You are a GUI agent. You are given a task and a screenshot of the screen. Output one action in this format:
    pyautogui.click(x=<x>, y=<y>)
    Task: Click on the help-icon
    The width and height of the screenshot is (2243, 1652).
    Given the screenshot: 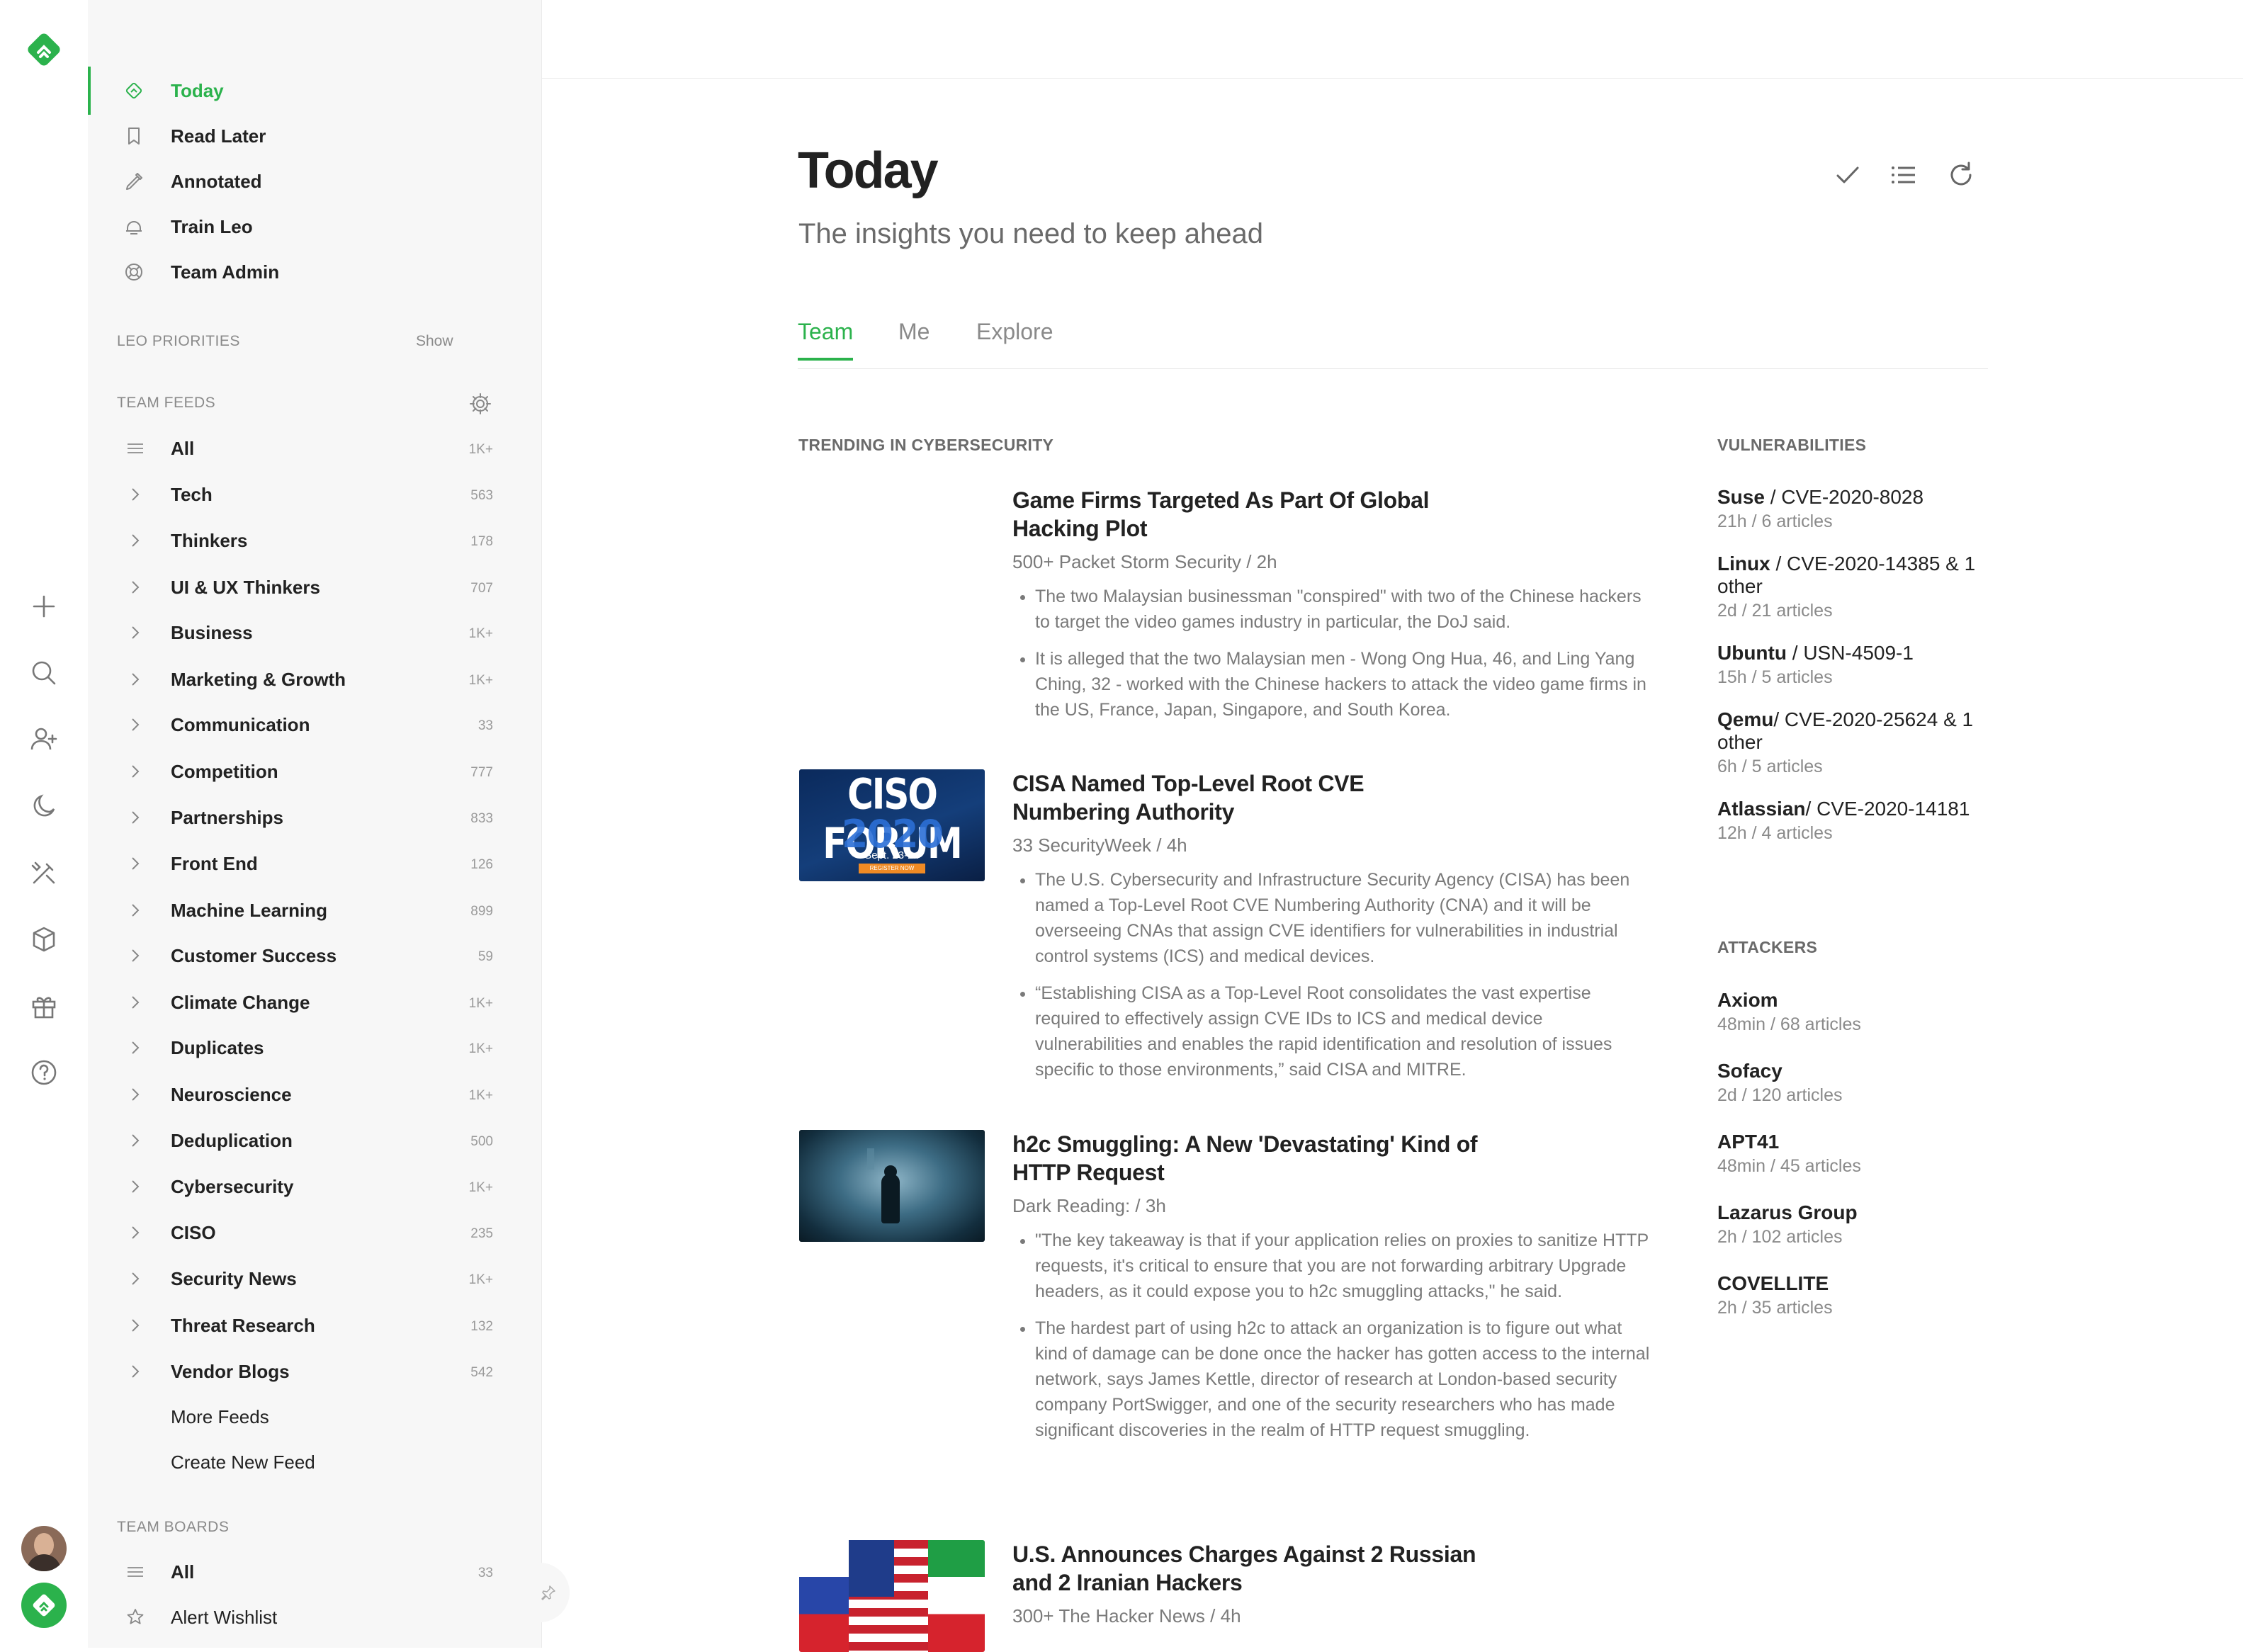 What is the action you would take?
    pyautogui.click(x=44, y=1072)
    